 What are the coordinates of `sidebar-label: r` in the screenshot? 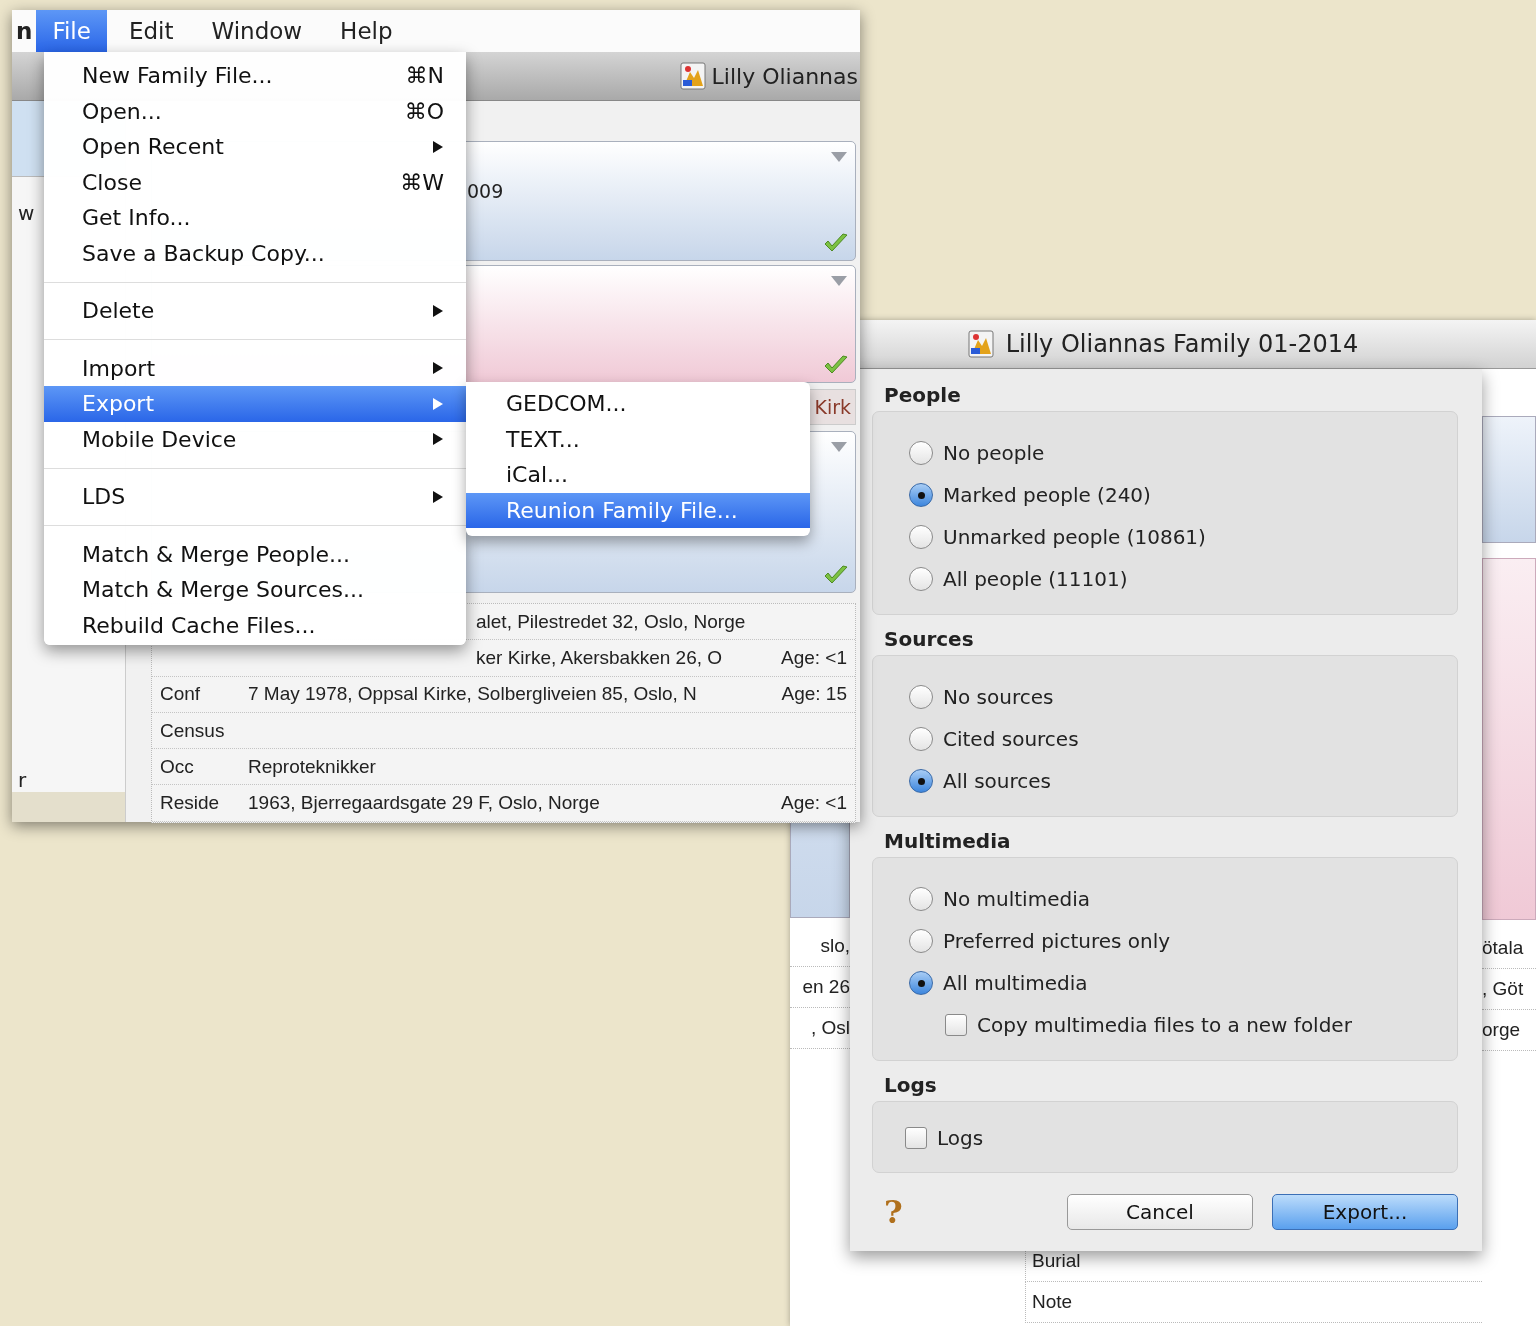 It's located at (22, 780).